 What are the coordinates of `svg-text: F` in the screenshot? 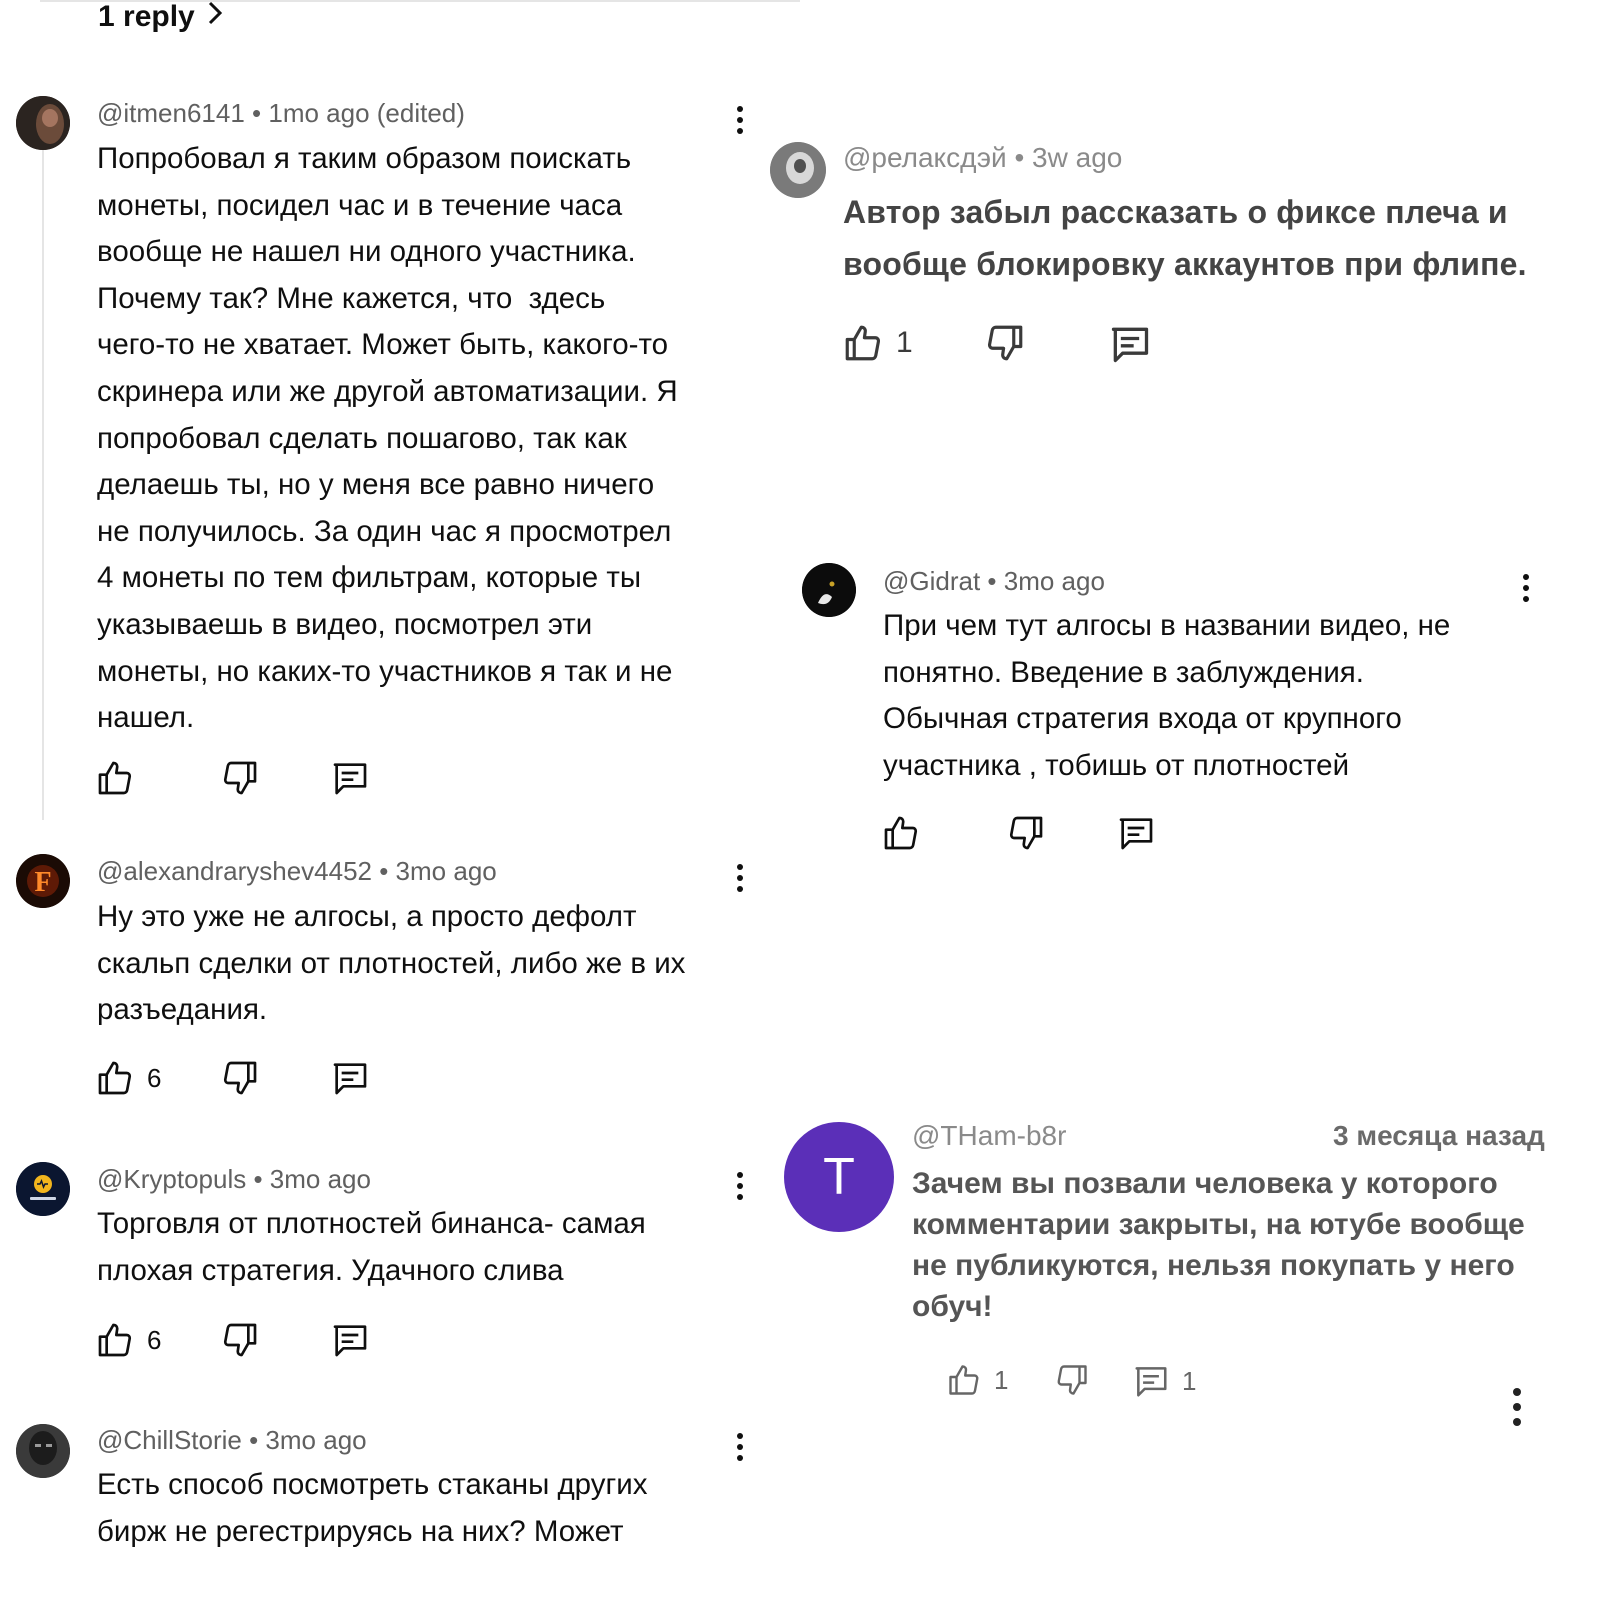 It's located at (42, 882).